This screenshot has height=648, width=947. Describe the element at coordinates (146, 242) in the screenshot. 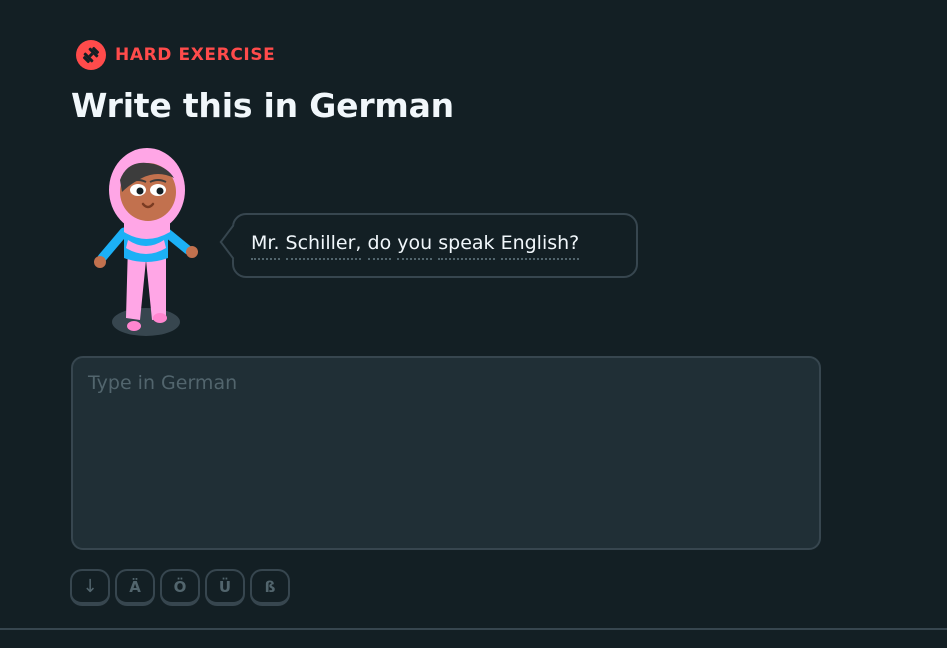

I see `hijab-girl-character` at that location.